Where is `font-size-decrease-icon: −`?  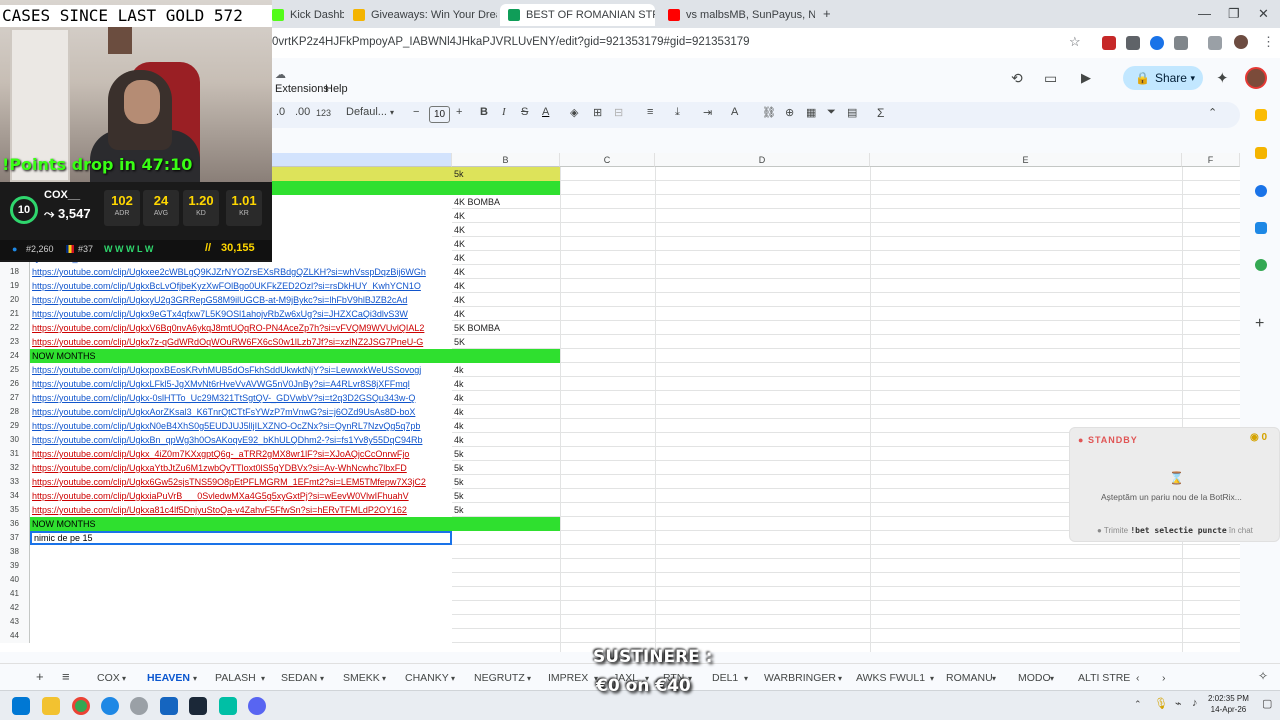
font-size-decrease-icon: − is located at coordinates (416, 112).